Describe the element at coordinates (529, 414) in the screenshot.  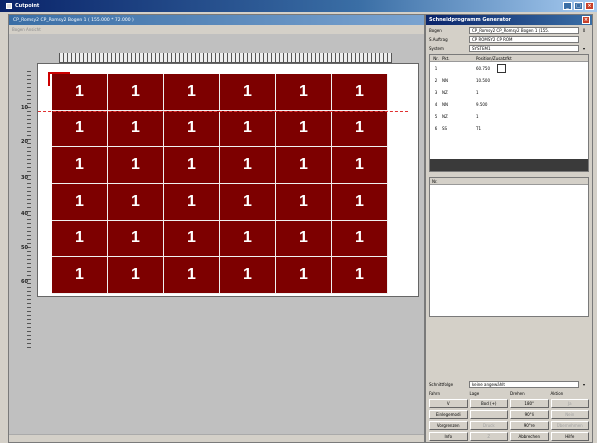
I see `action-button: 90°li` at that location.